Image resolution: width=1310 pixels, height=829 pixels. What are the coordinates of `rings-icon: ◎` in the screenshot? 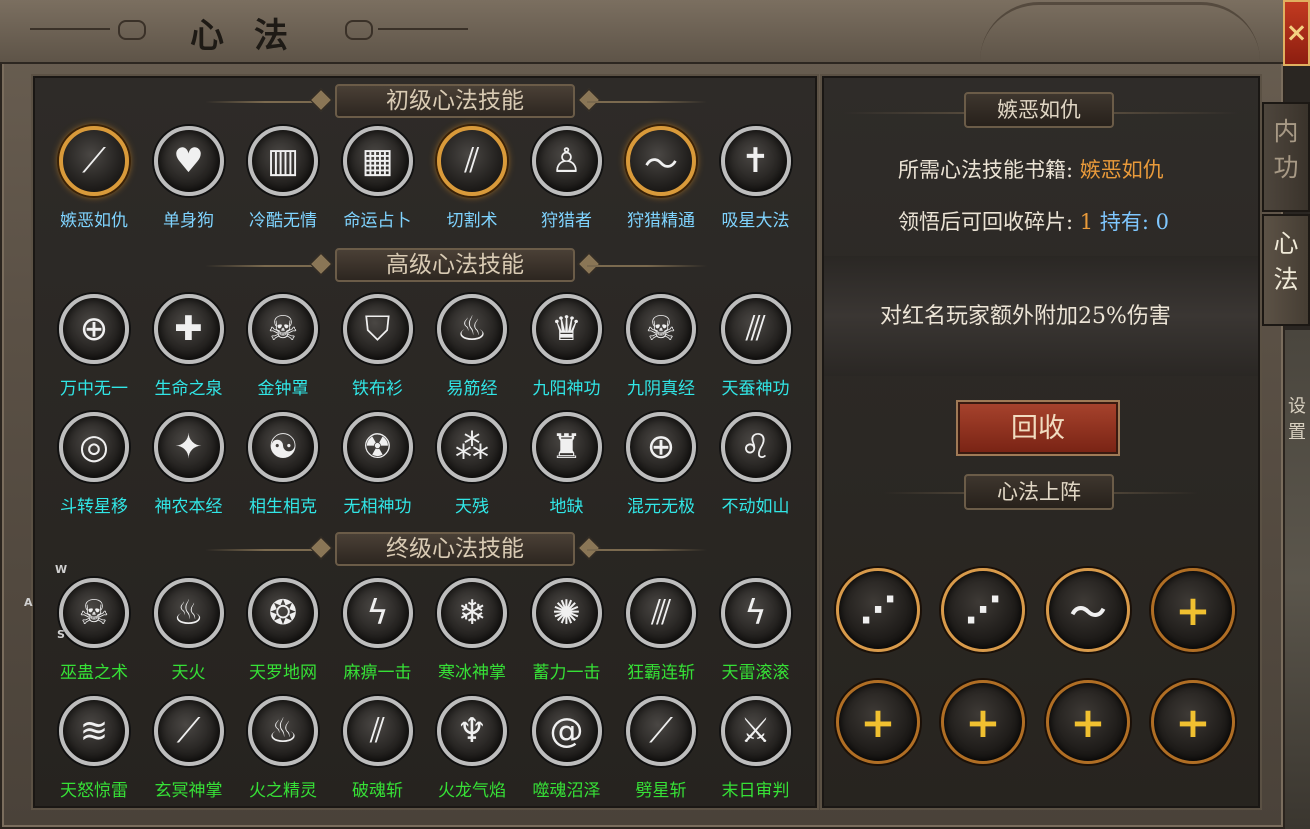 It's located at (94, 447).